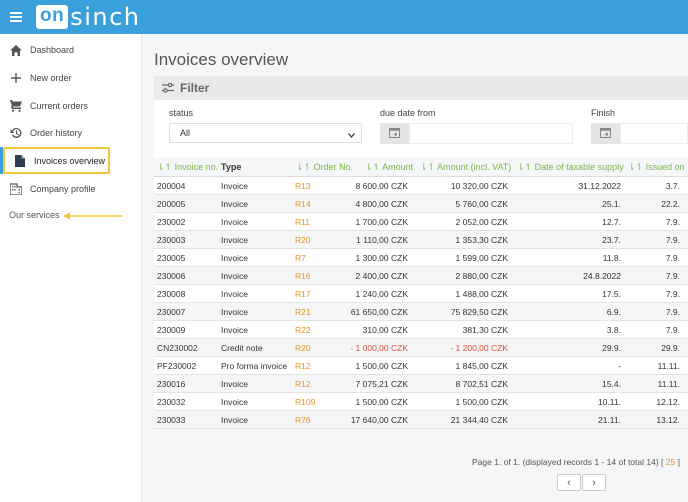  What do you see at coordinates (171, 294) in the screenshot?
I see `cell-invoice: 230008` at bounding box center [171, 294].